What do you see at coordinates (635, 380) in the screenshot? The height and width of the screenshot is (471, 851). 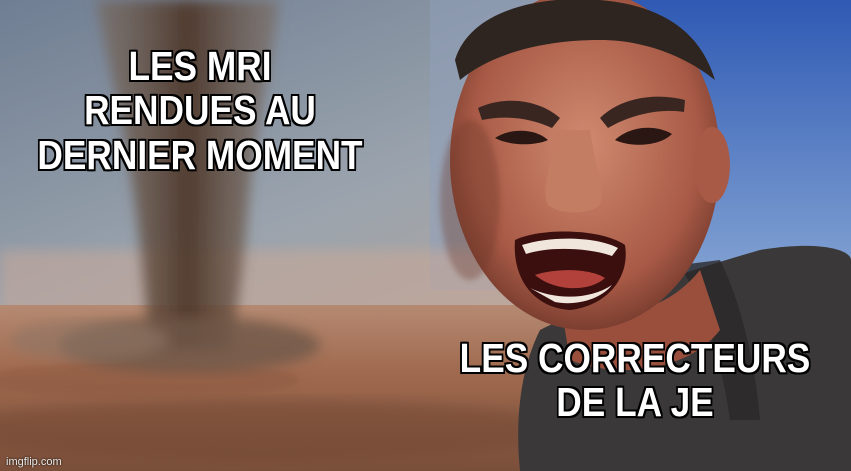 I see `bottom-caption: LES CORRECTEURS DE LA JE` at bounding box center [635, 380].